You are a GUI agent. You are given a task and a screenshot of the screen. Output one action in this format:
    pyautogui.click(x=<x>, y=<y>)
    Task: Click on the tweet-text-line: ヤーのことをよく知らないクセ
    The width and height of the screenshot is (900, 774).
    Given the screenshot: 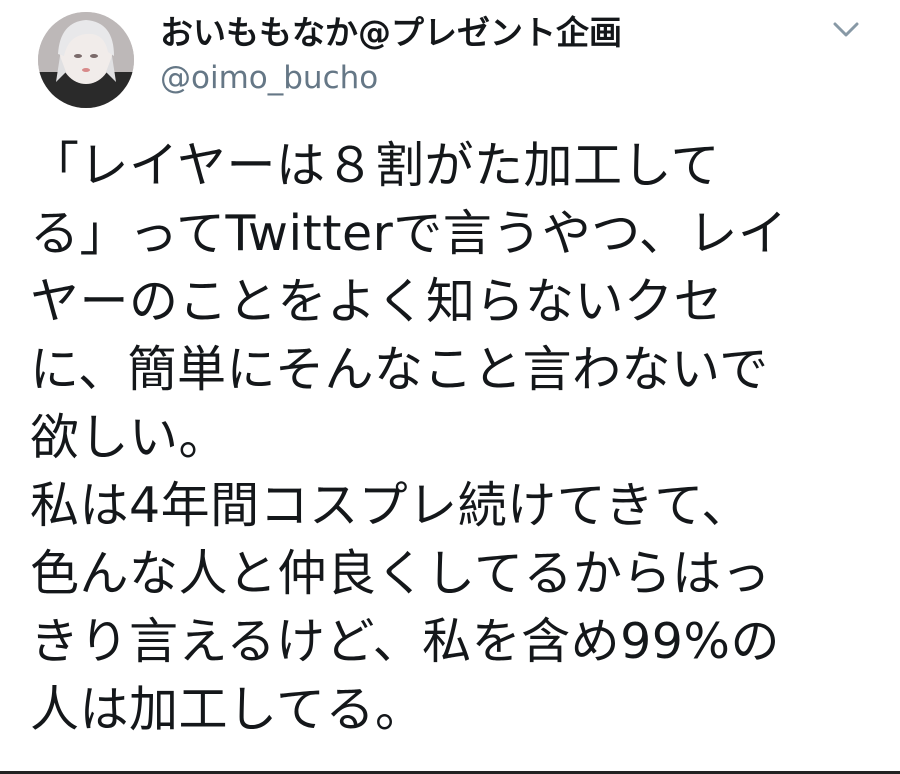 What is the action you would take?
    pyautogui.click(x=377, y=301)
    